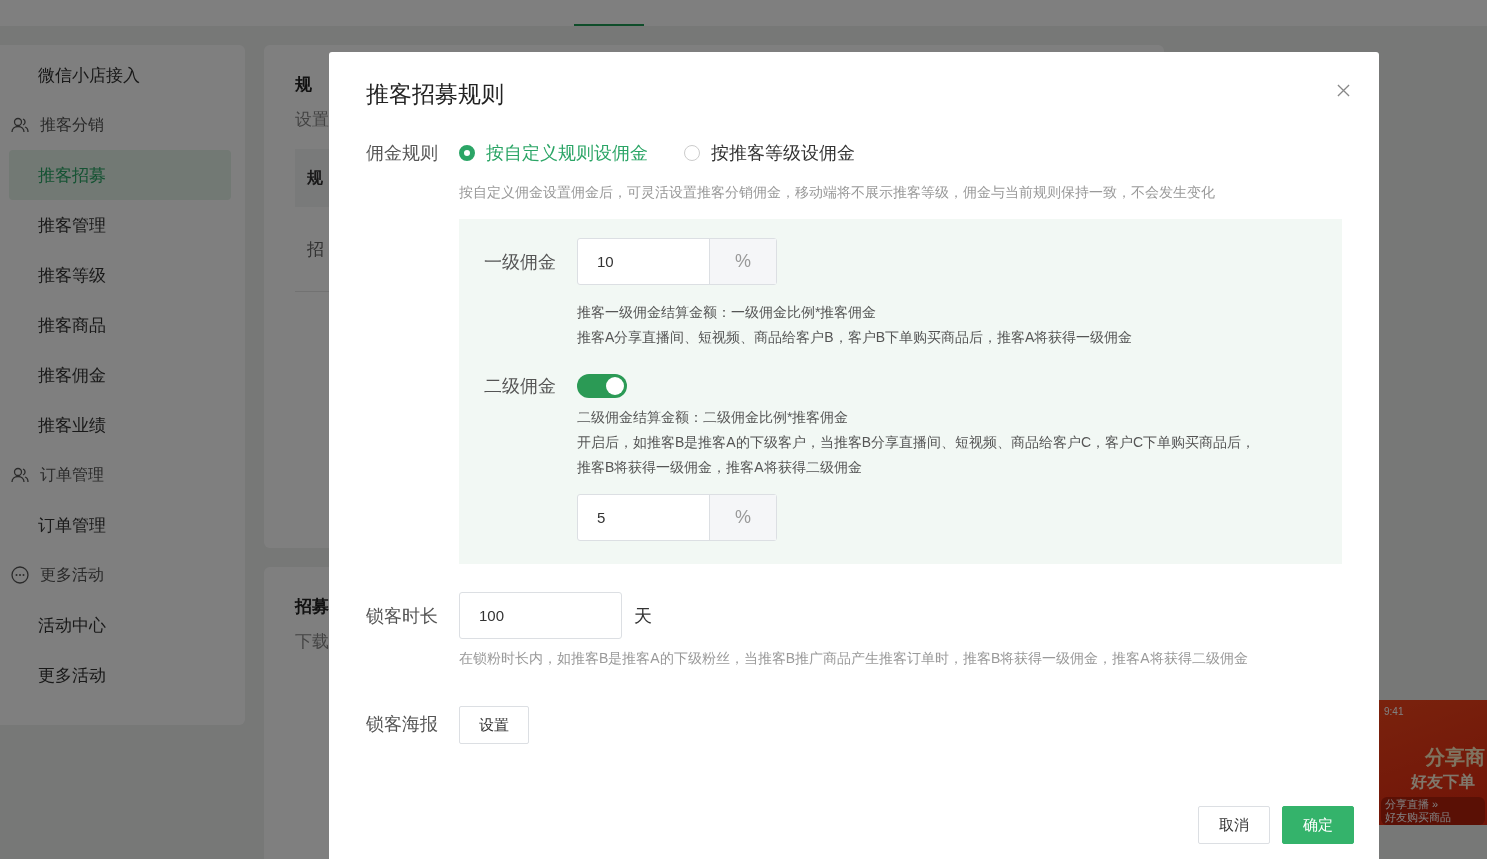  What do you see at coordinates (677, 517) in the screenshot?
I see `percent-field: 5 %` at bounding box center [677, 517].